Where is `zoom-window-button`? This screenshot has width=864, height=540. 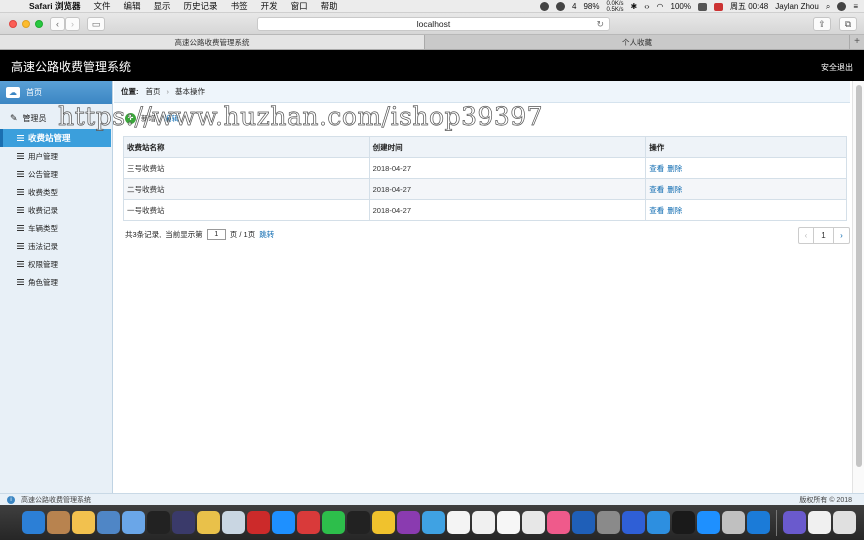 zoom-window-button is located at coordinates (39, 24).